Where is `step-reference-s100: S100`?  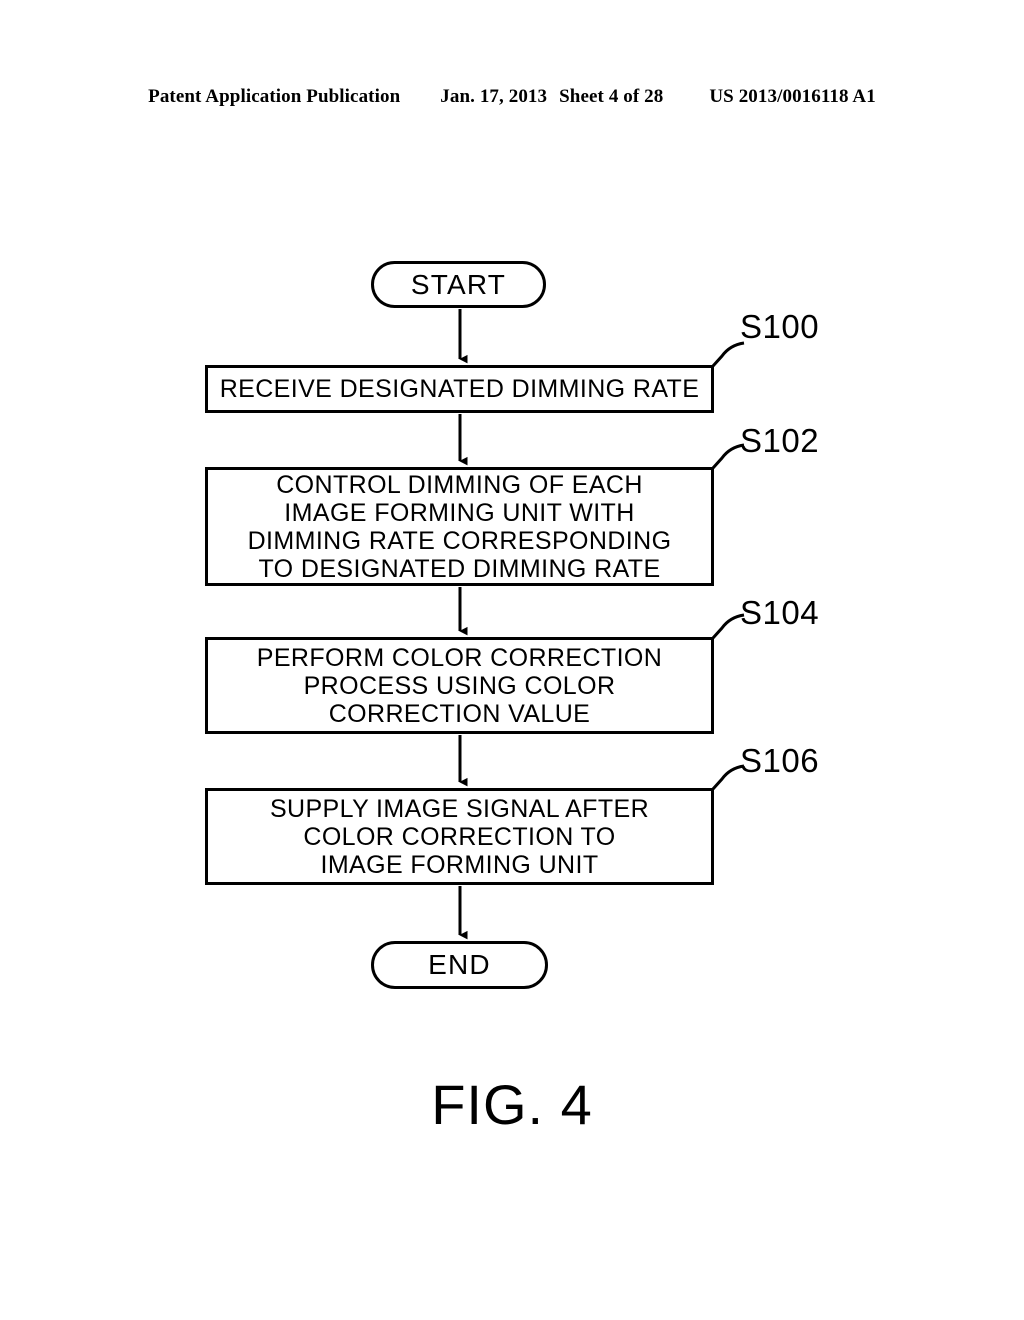 step-reference-s100: S100 is located at coordinates (780, 326).